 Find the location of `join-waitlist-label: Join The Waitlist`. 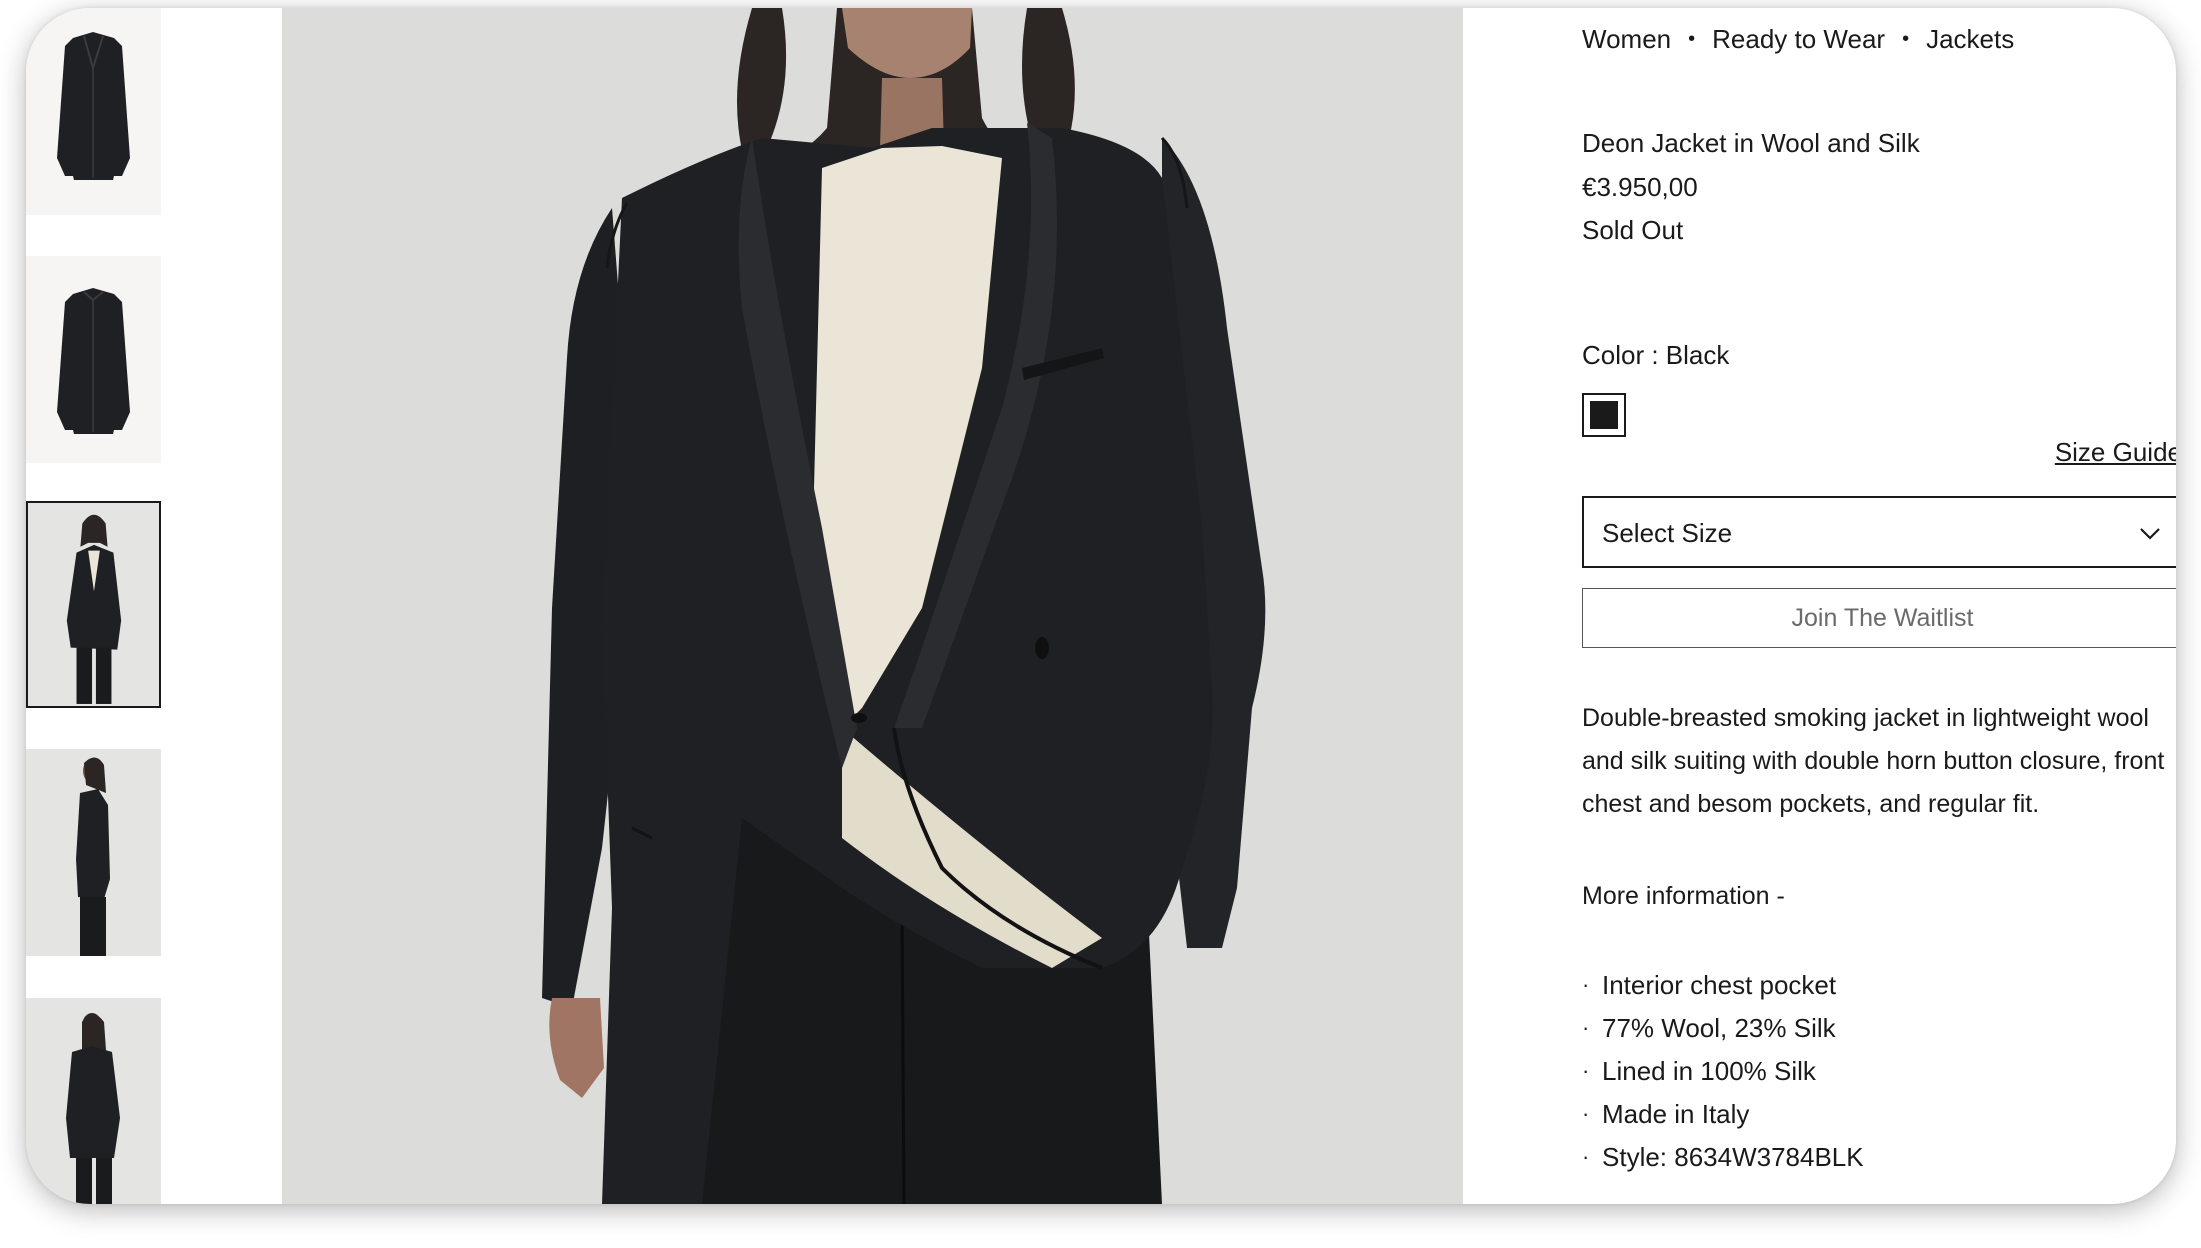

join-waitlist-label: Join The Waitlist is located at coordinates (1882, 618).